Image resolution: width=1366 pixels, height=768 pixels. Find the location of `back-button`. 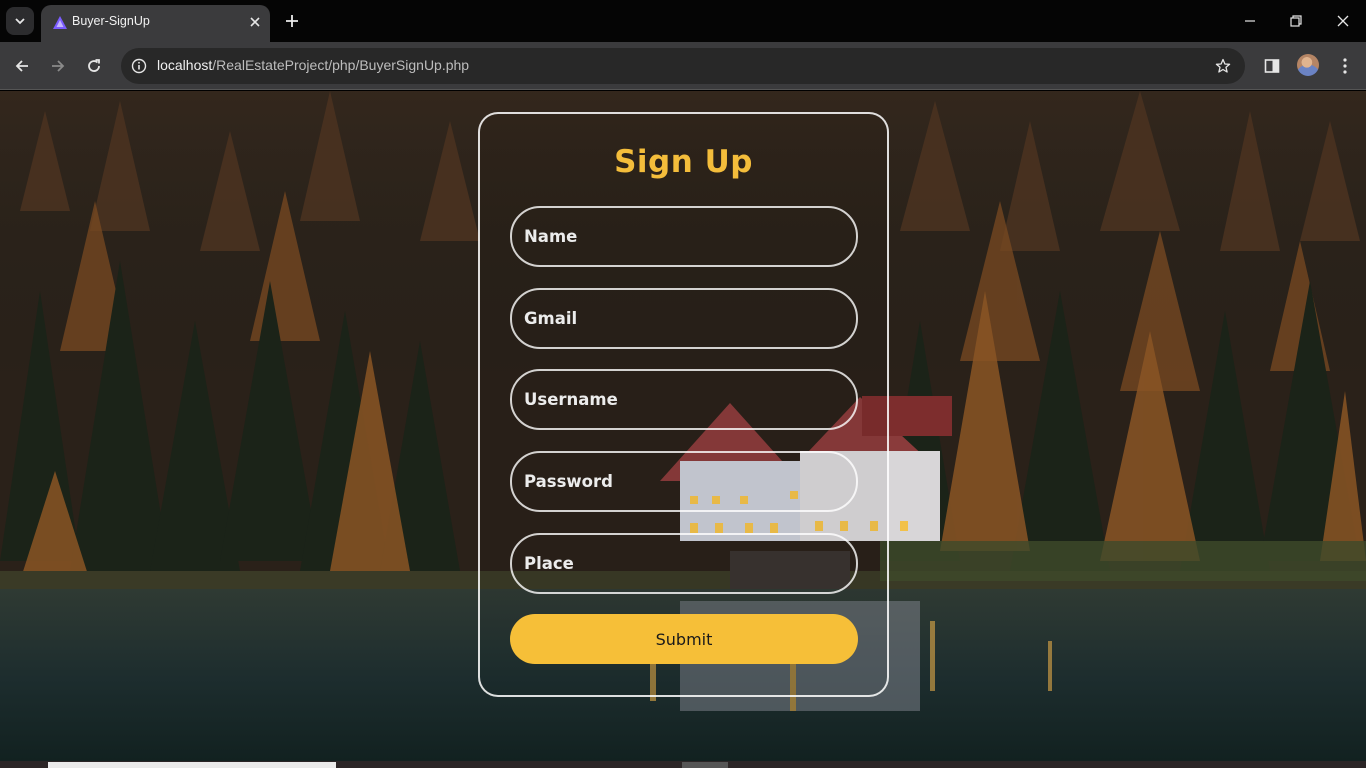

back-button is located at coordinates (22, 66).